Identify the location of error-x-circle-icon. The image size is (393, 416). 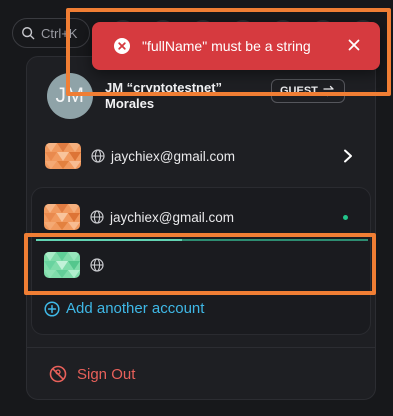
(122, 46).